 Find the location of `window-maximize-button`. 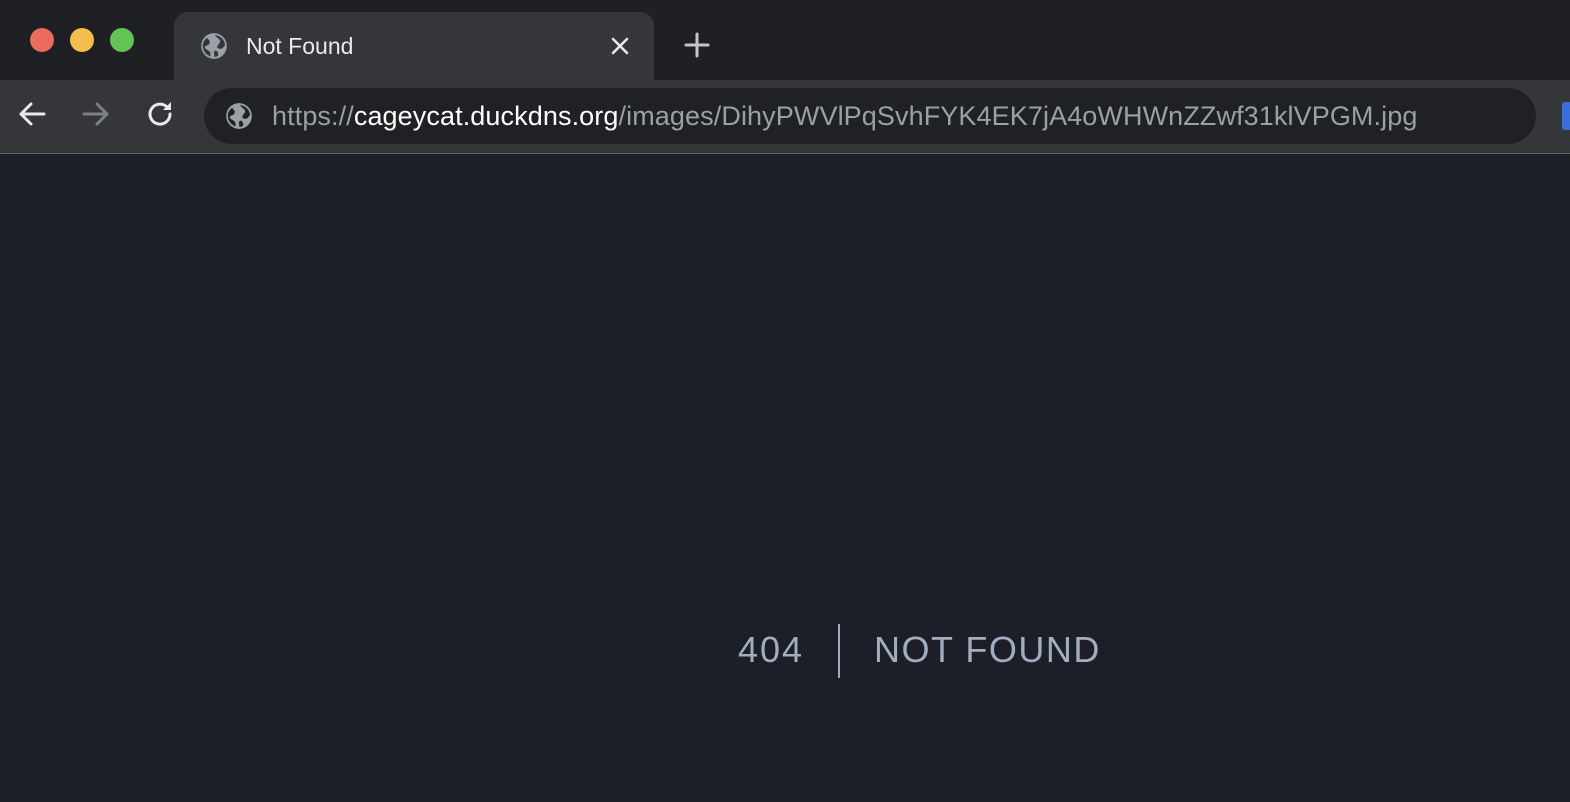

window-maximize-button is located at coordinates (122, 40).